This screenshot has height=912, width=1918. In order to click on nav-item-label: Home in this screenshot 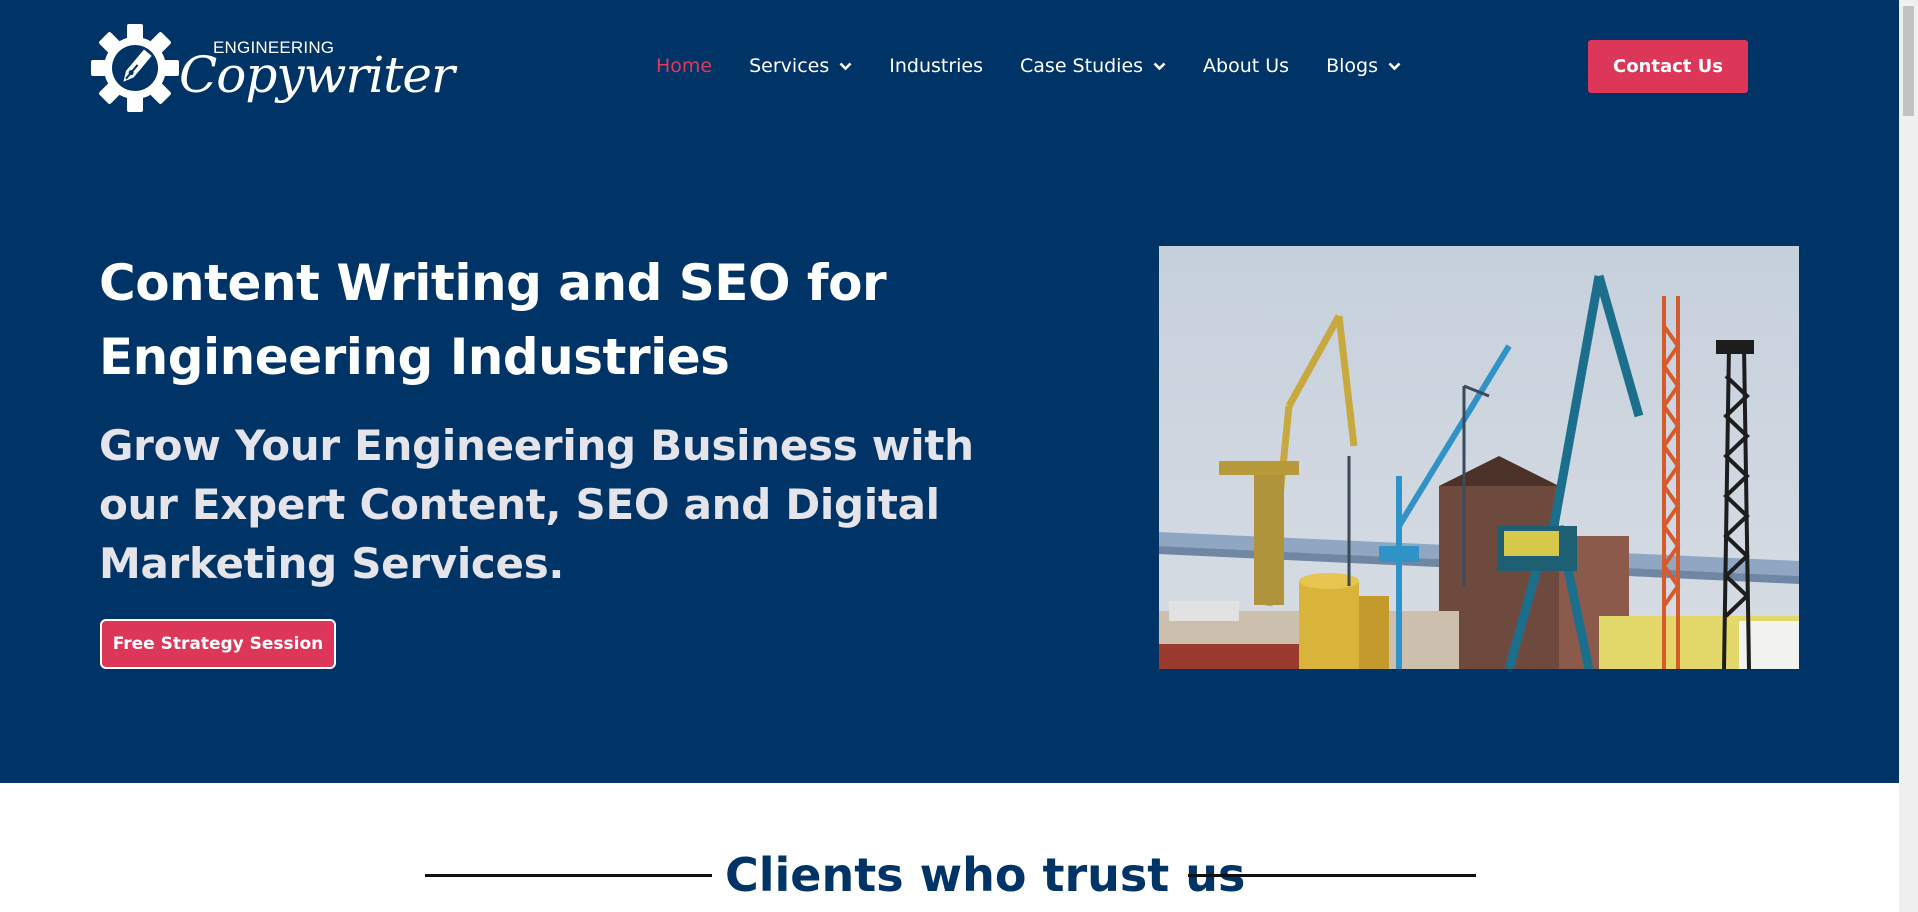, I will do `click(684, 66)`.